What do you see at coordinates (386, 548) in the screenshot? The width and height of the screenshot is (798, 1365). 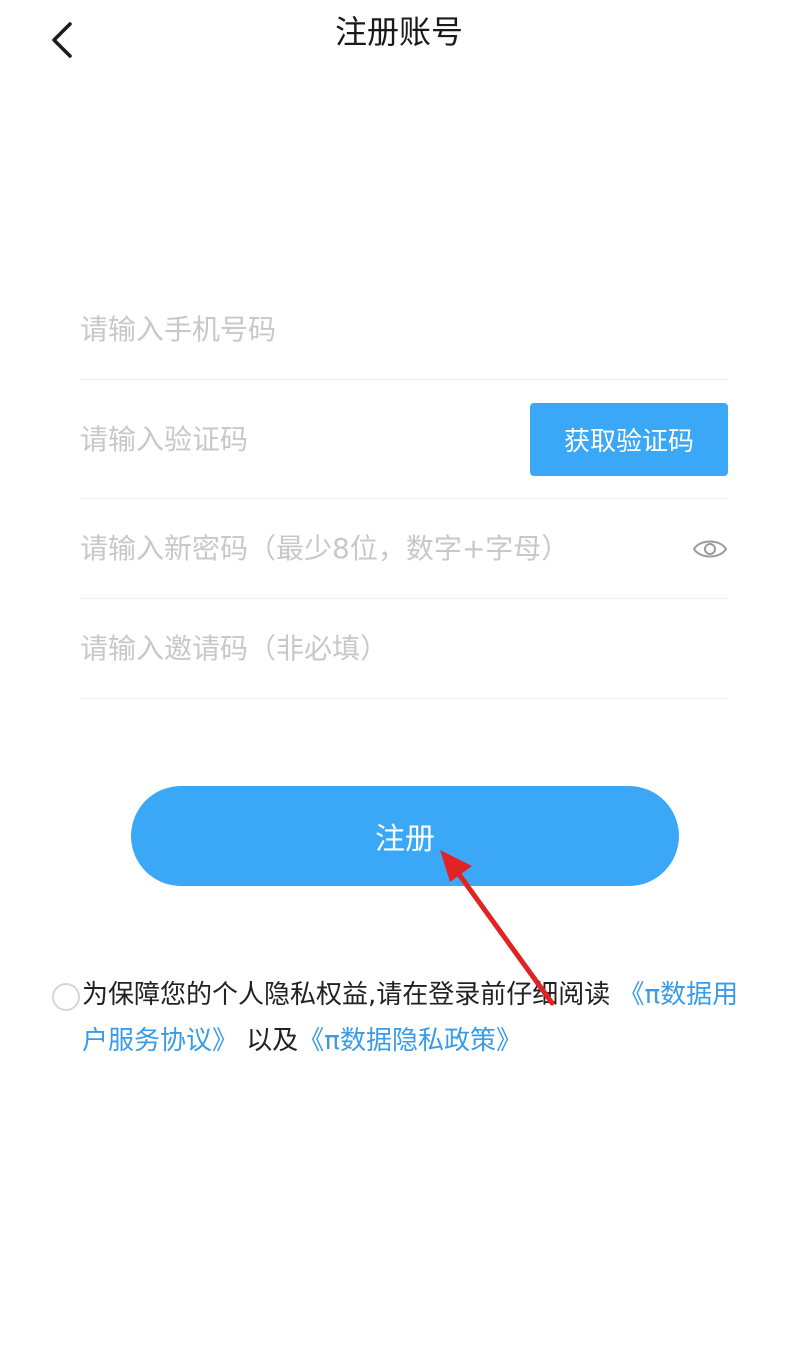 I see `password-input` at bounding box center [386, 548].